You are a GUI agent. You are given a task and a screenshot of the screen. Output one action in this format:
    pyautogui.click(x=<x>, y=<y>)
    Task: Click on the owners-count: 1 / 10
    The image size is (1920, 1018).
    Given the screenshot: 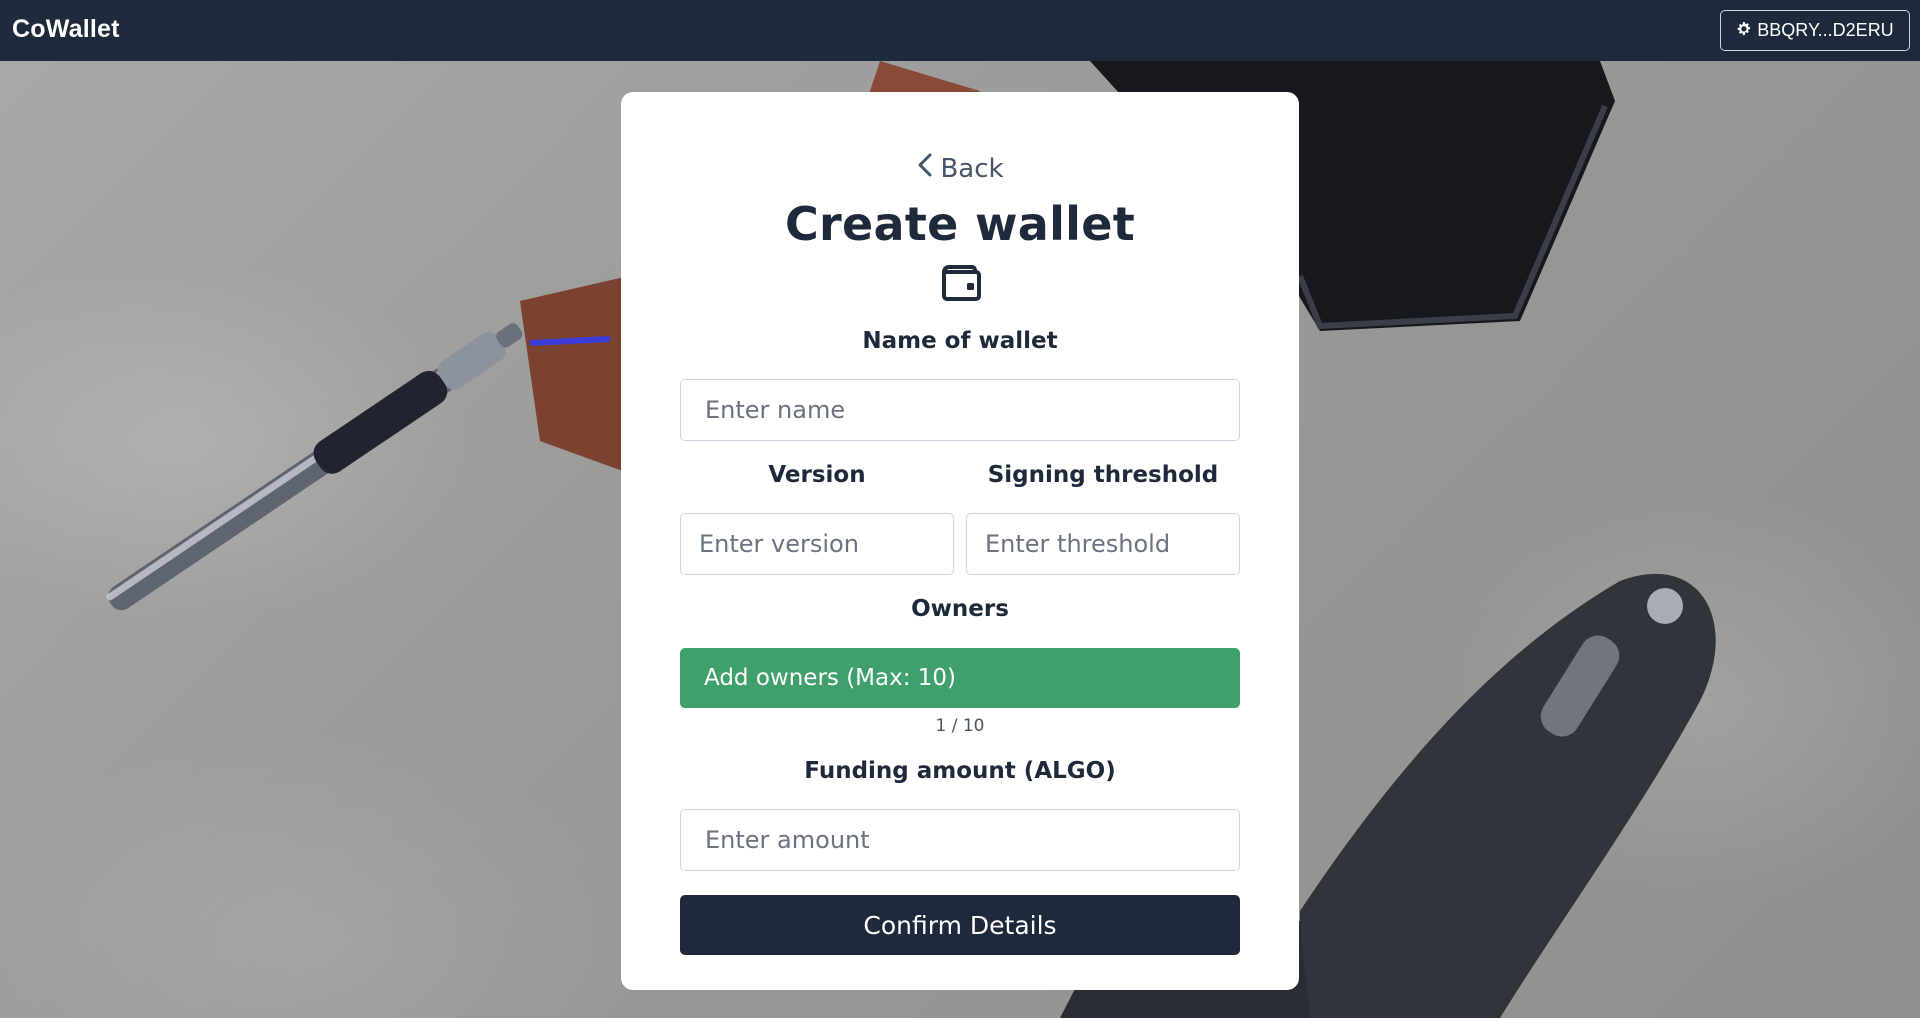 What is the action you would take?
    pyautogui.click(x=960, y=726)
    